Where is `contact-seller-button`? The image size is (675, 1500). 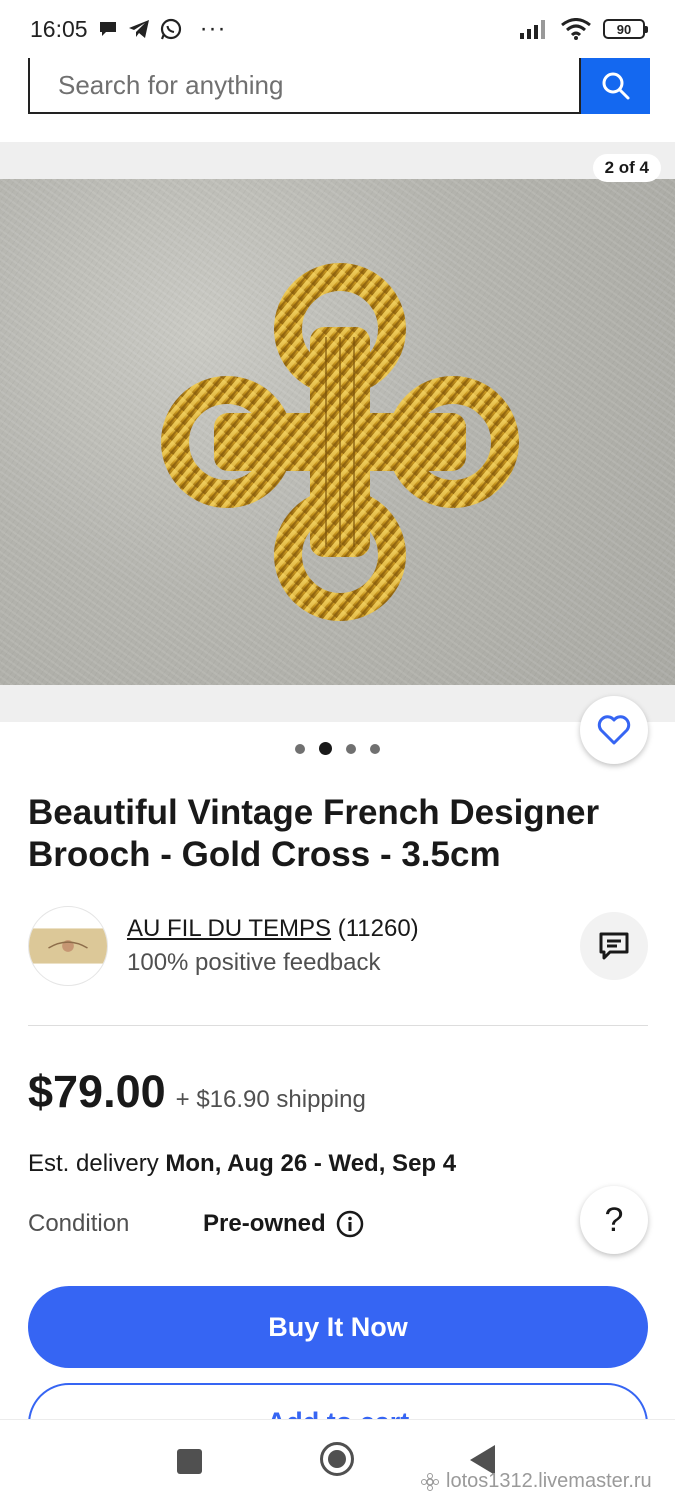 contact-seller-button is located at coordinates (614, 946).